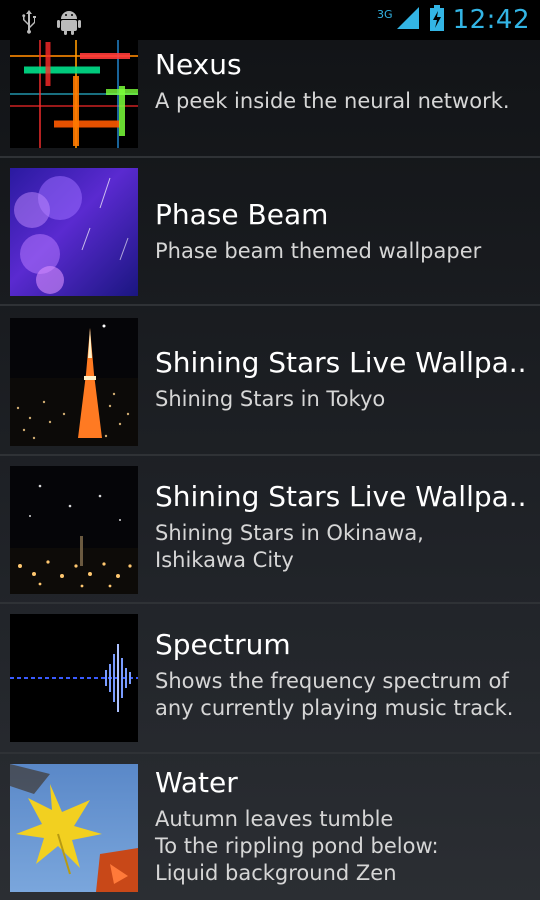 The height and width of the screenshot is (900, 540). What do you see at coordinates (69, 24) in the screenshot?
I see `android-debug-icon` at bounding box center [69, 24].